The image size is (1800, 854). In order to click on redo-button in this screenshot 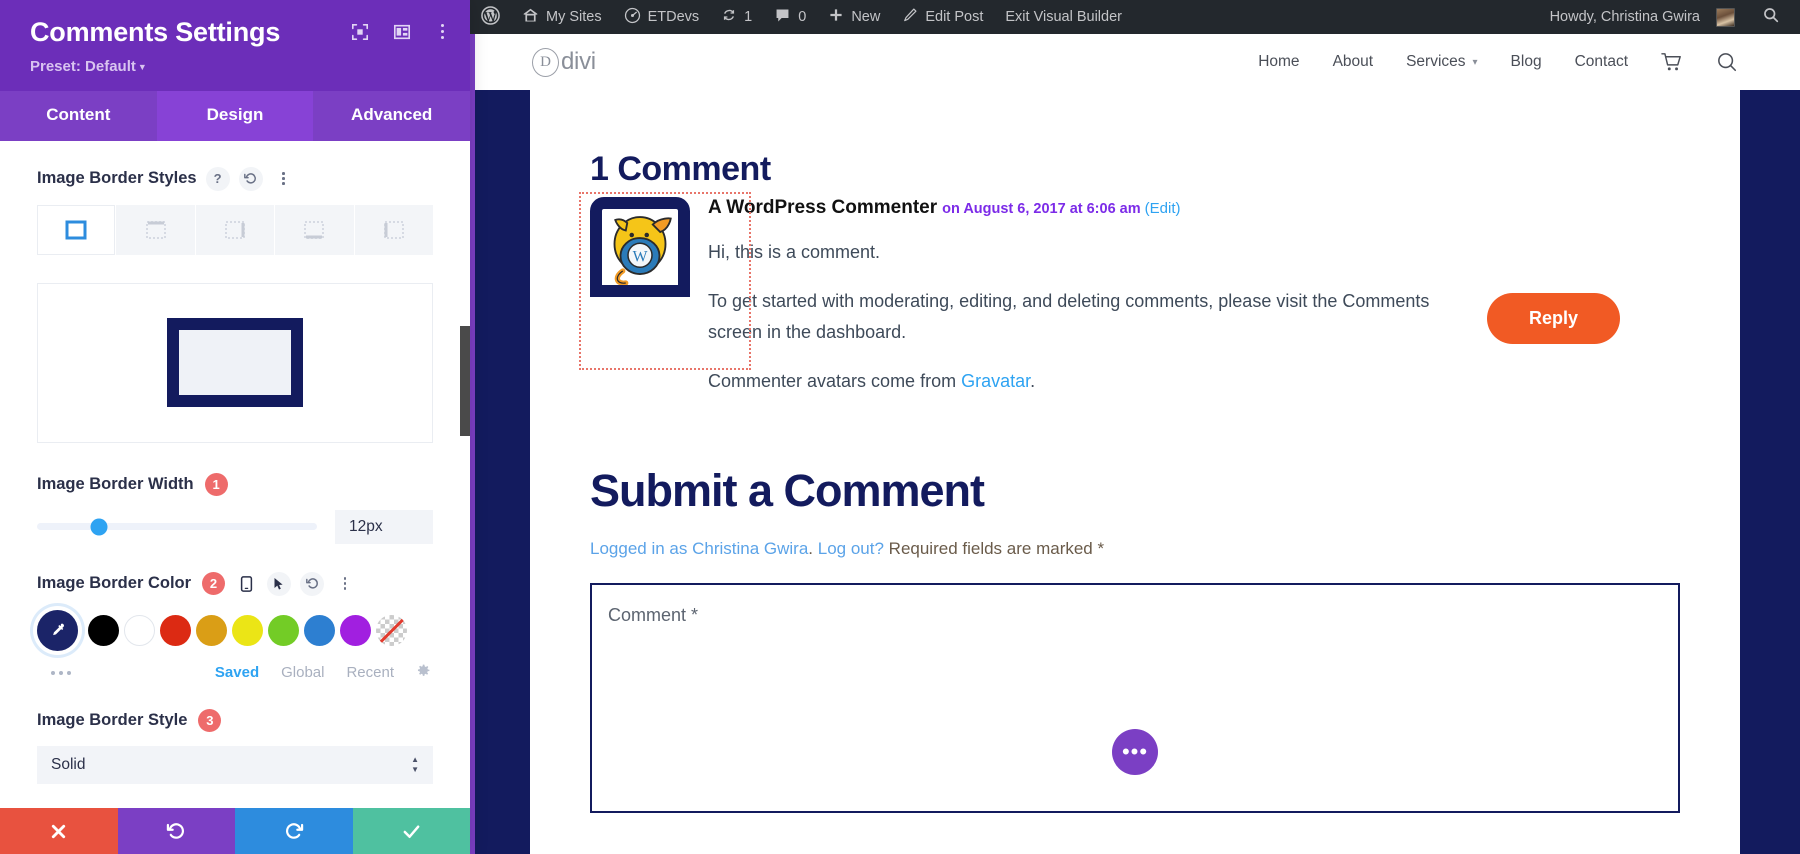, I will do `click(294, 831)`.